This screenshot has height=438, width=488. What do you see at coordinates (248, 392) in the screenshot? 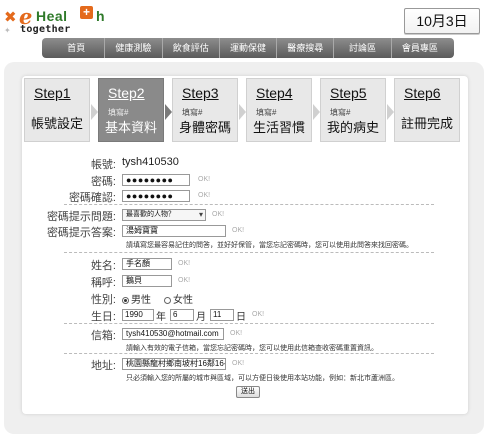
I see `submit-button: 送出` at bounding box center [248, 392].